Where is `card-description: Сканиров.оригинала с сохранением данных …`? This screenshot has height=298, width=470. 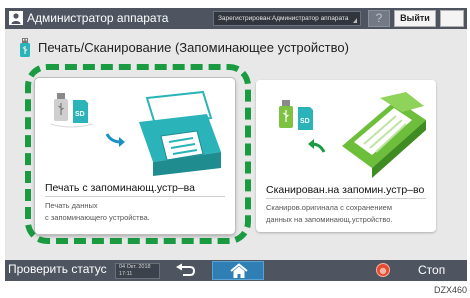 card-description: Сканиров.оригинала с сохранением данных … is located at coordinates (329, 214).